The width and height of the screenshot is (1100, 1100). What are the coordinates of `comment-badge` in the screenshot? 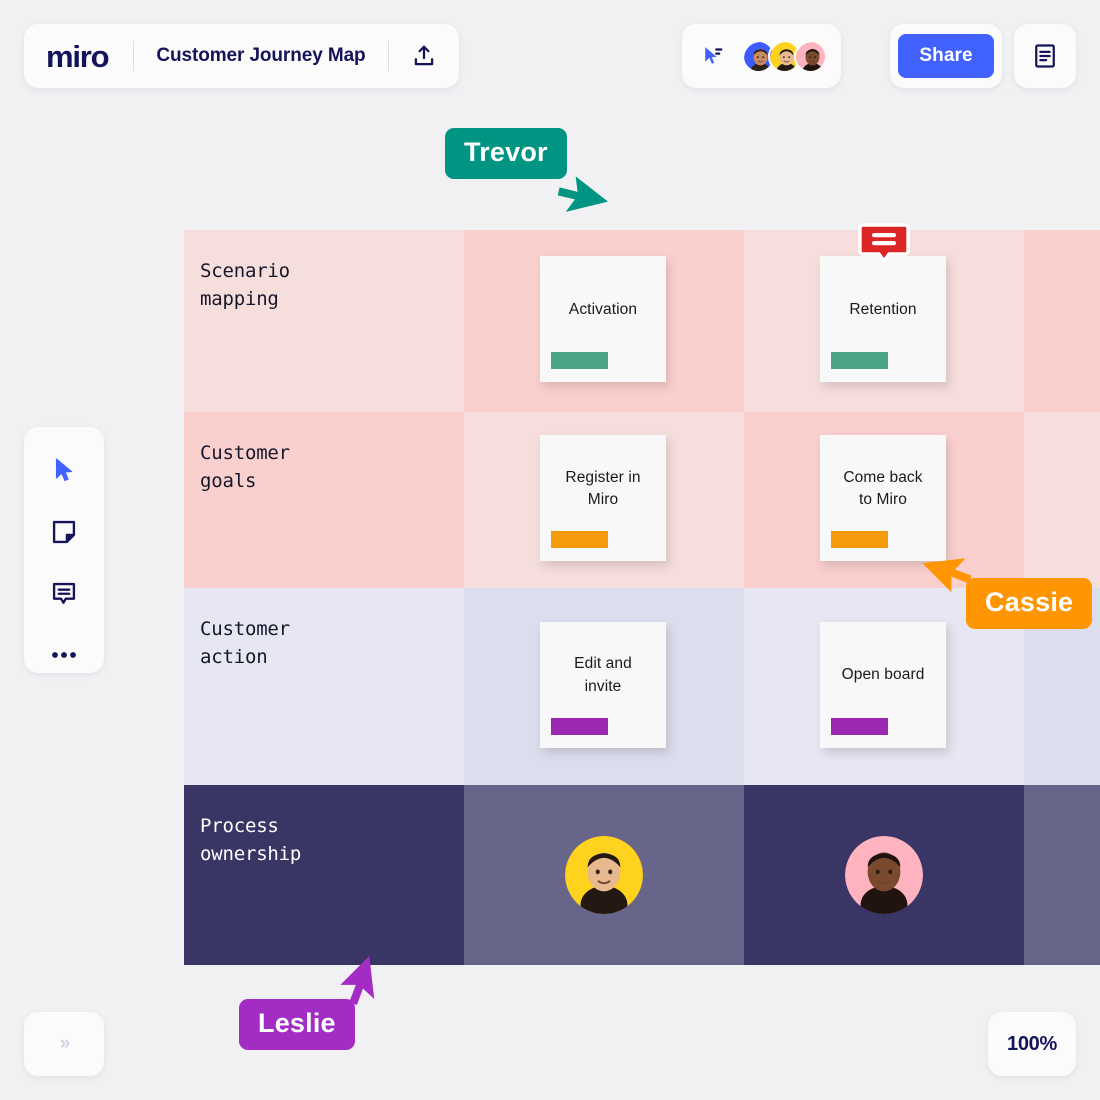 It's located at (884, 243).